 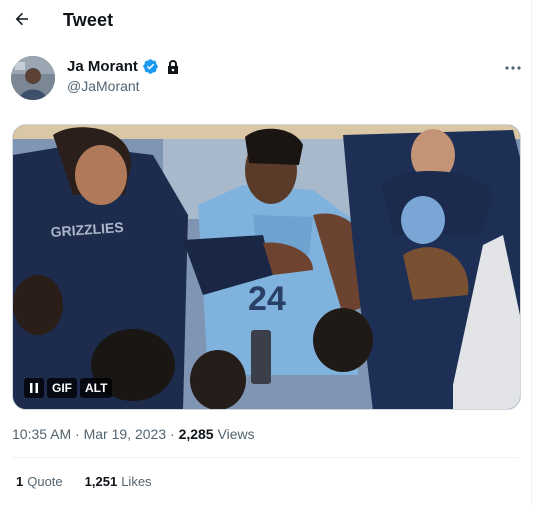 I want to click on page-header: Tweet, so click(x=265, y=21).